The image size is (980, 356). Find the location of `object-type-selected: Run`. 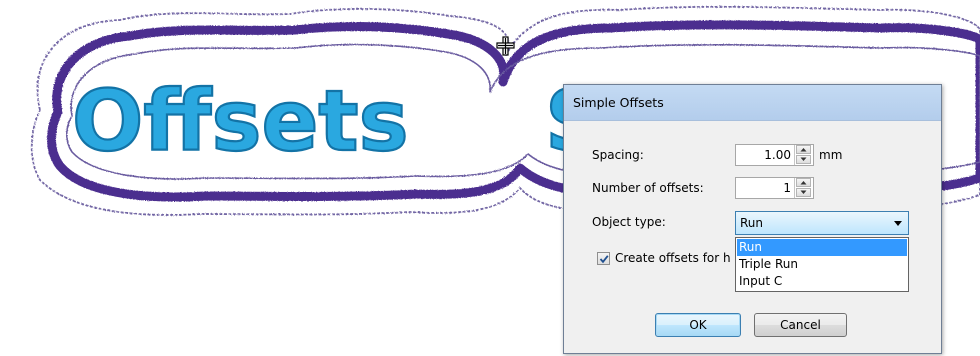

object-type-selected: Run is located at coordinates (752, 223).